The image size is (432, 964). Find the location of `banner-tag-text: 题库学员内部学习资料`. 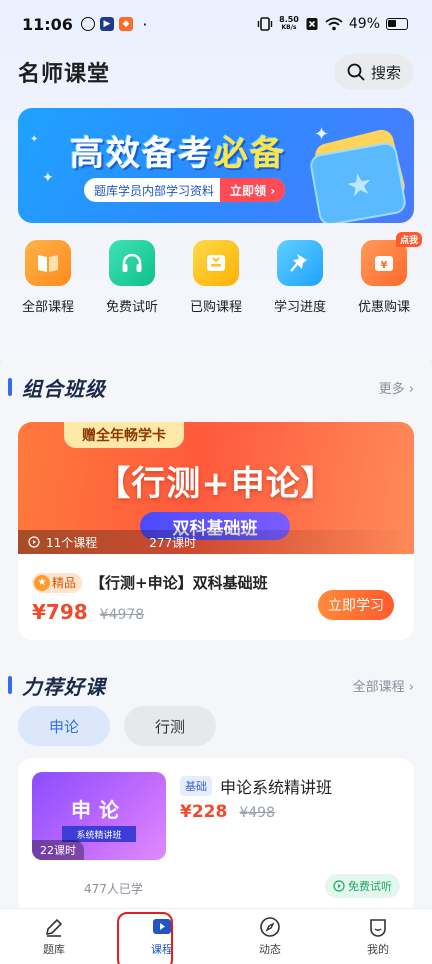

banner-tag-text: 题库学员内部学习资料 is located at coordinates (154, 190).